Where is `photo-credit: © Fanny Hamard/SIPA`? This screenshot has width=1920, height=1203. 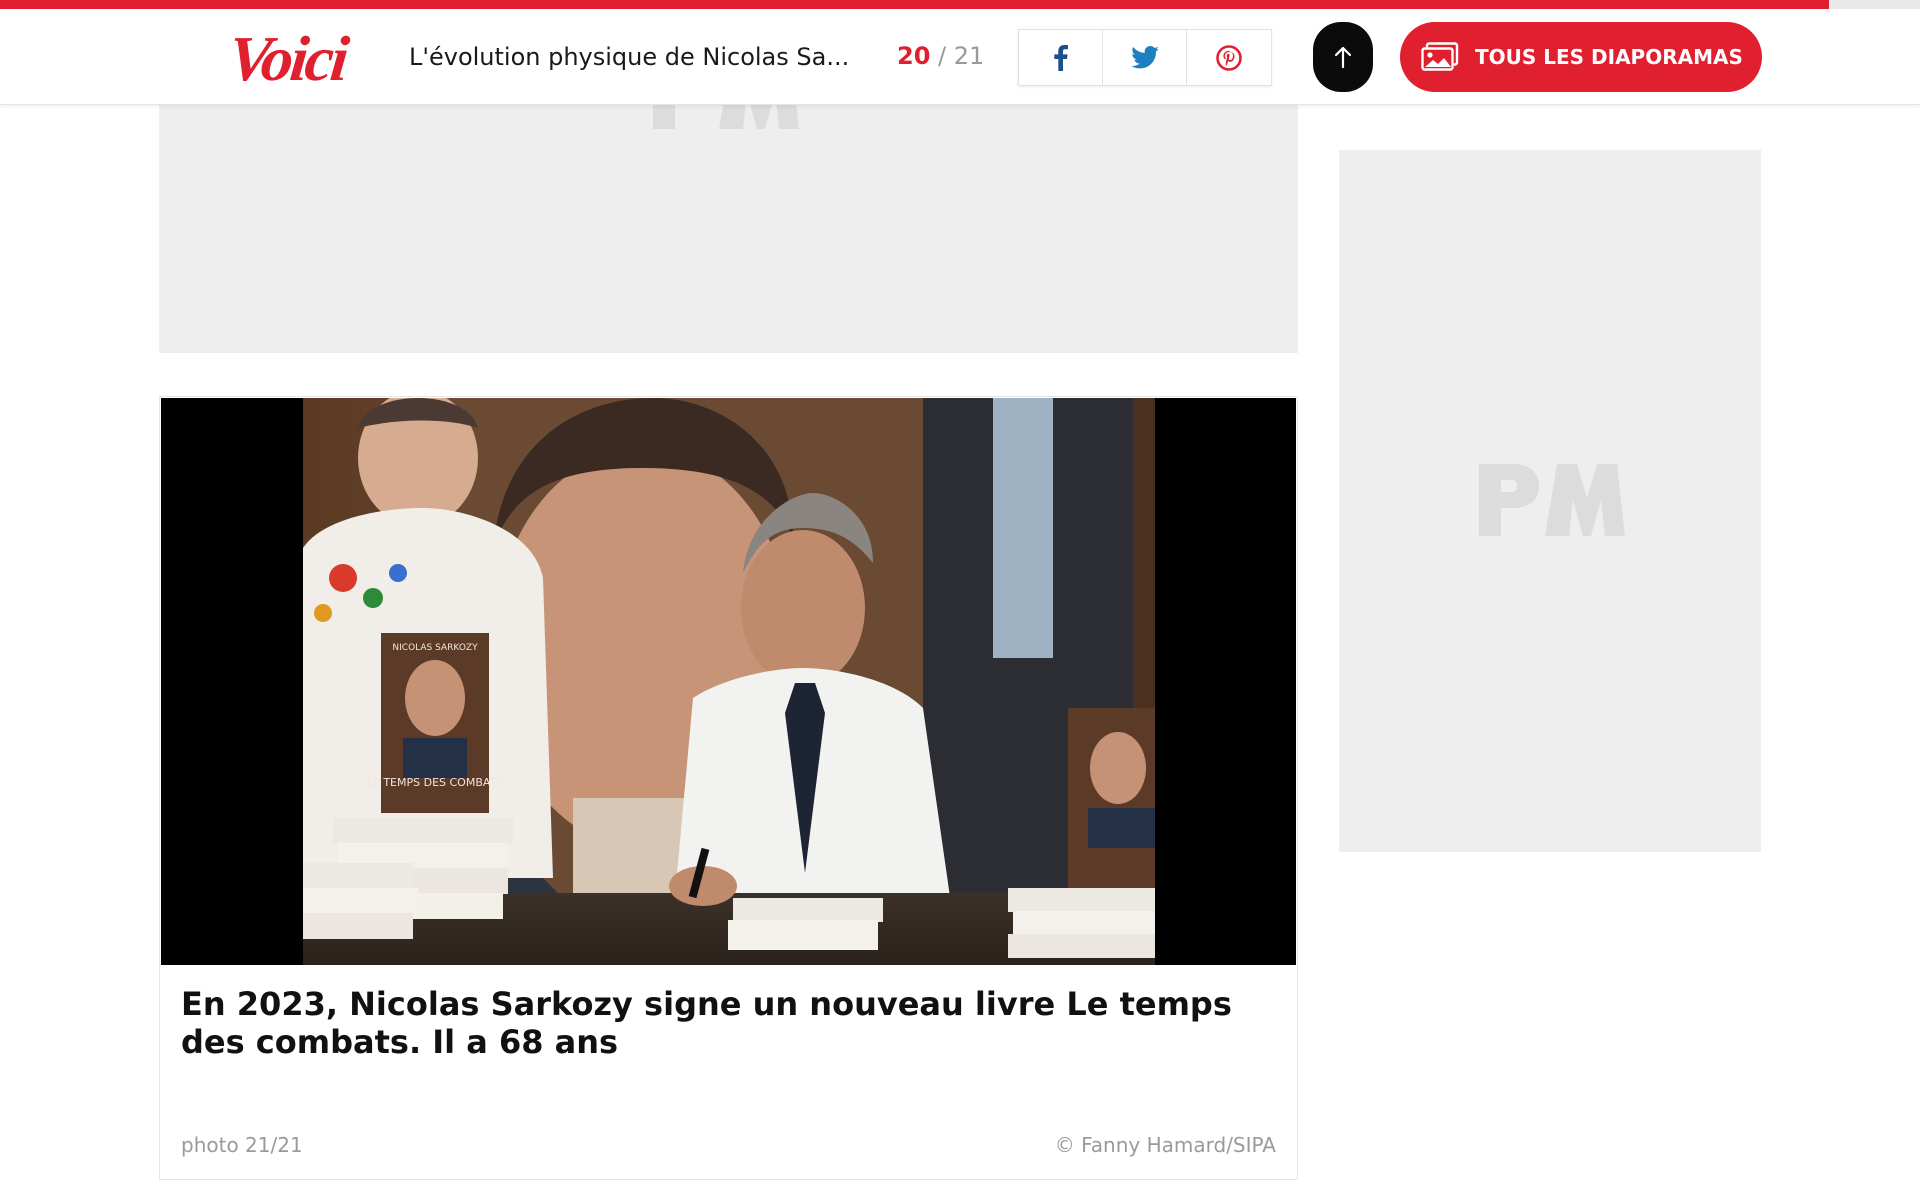
photo-credit: © Fanny Hamard/SIPA is located at coordinates (1165, 1145).